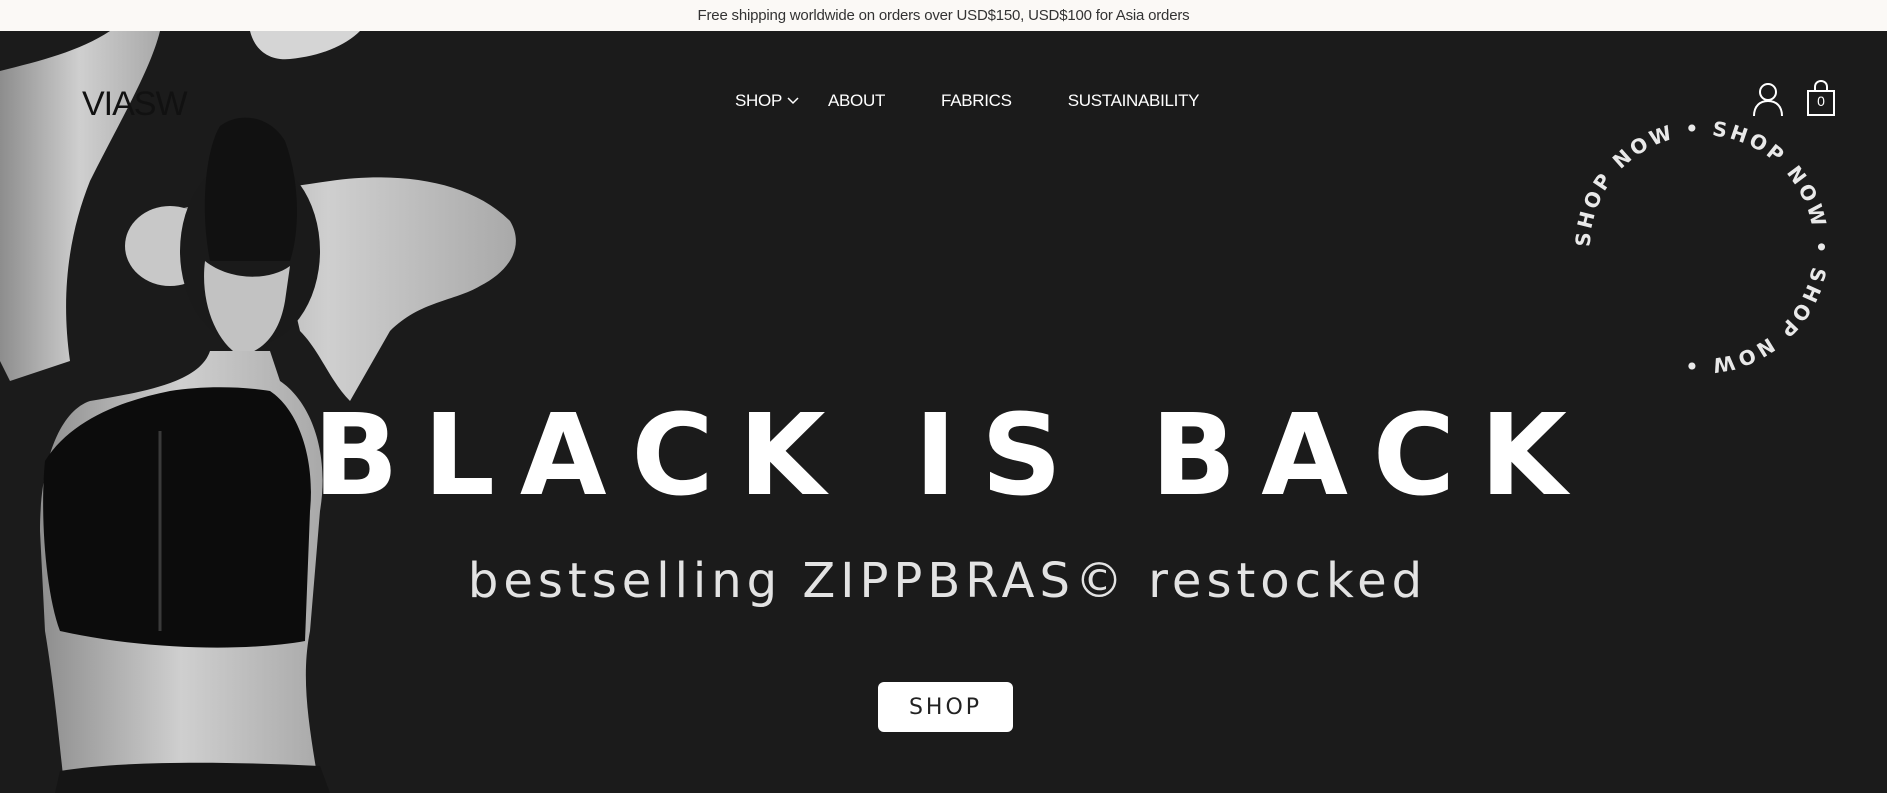  I want to click on chevron-down-icon, so click(793, 101).